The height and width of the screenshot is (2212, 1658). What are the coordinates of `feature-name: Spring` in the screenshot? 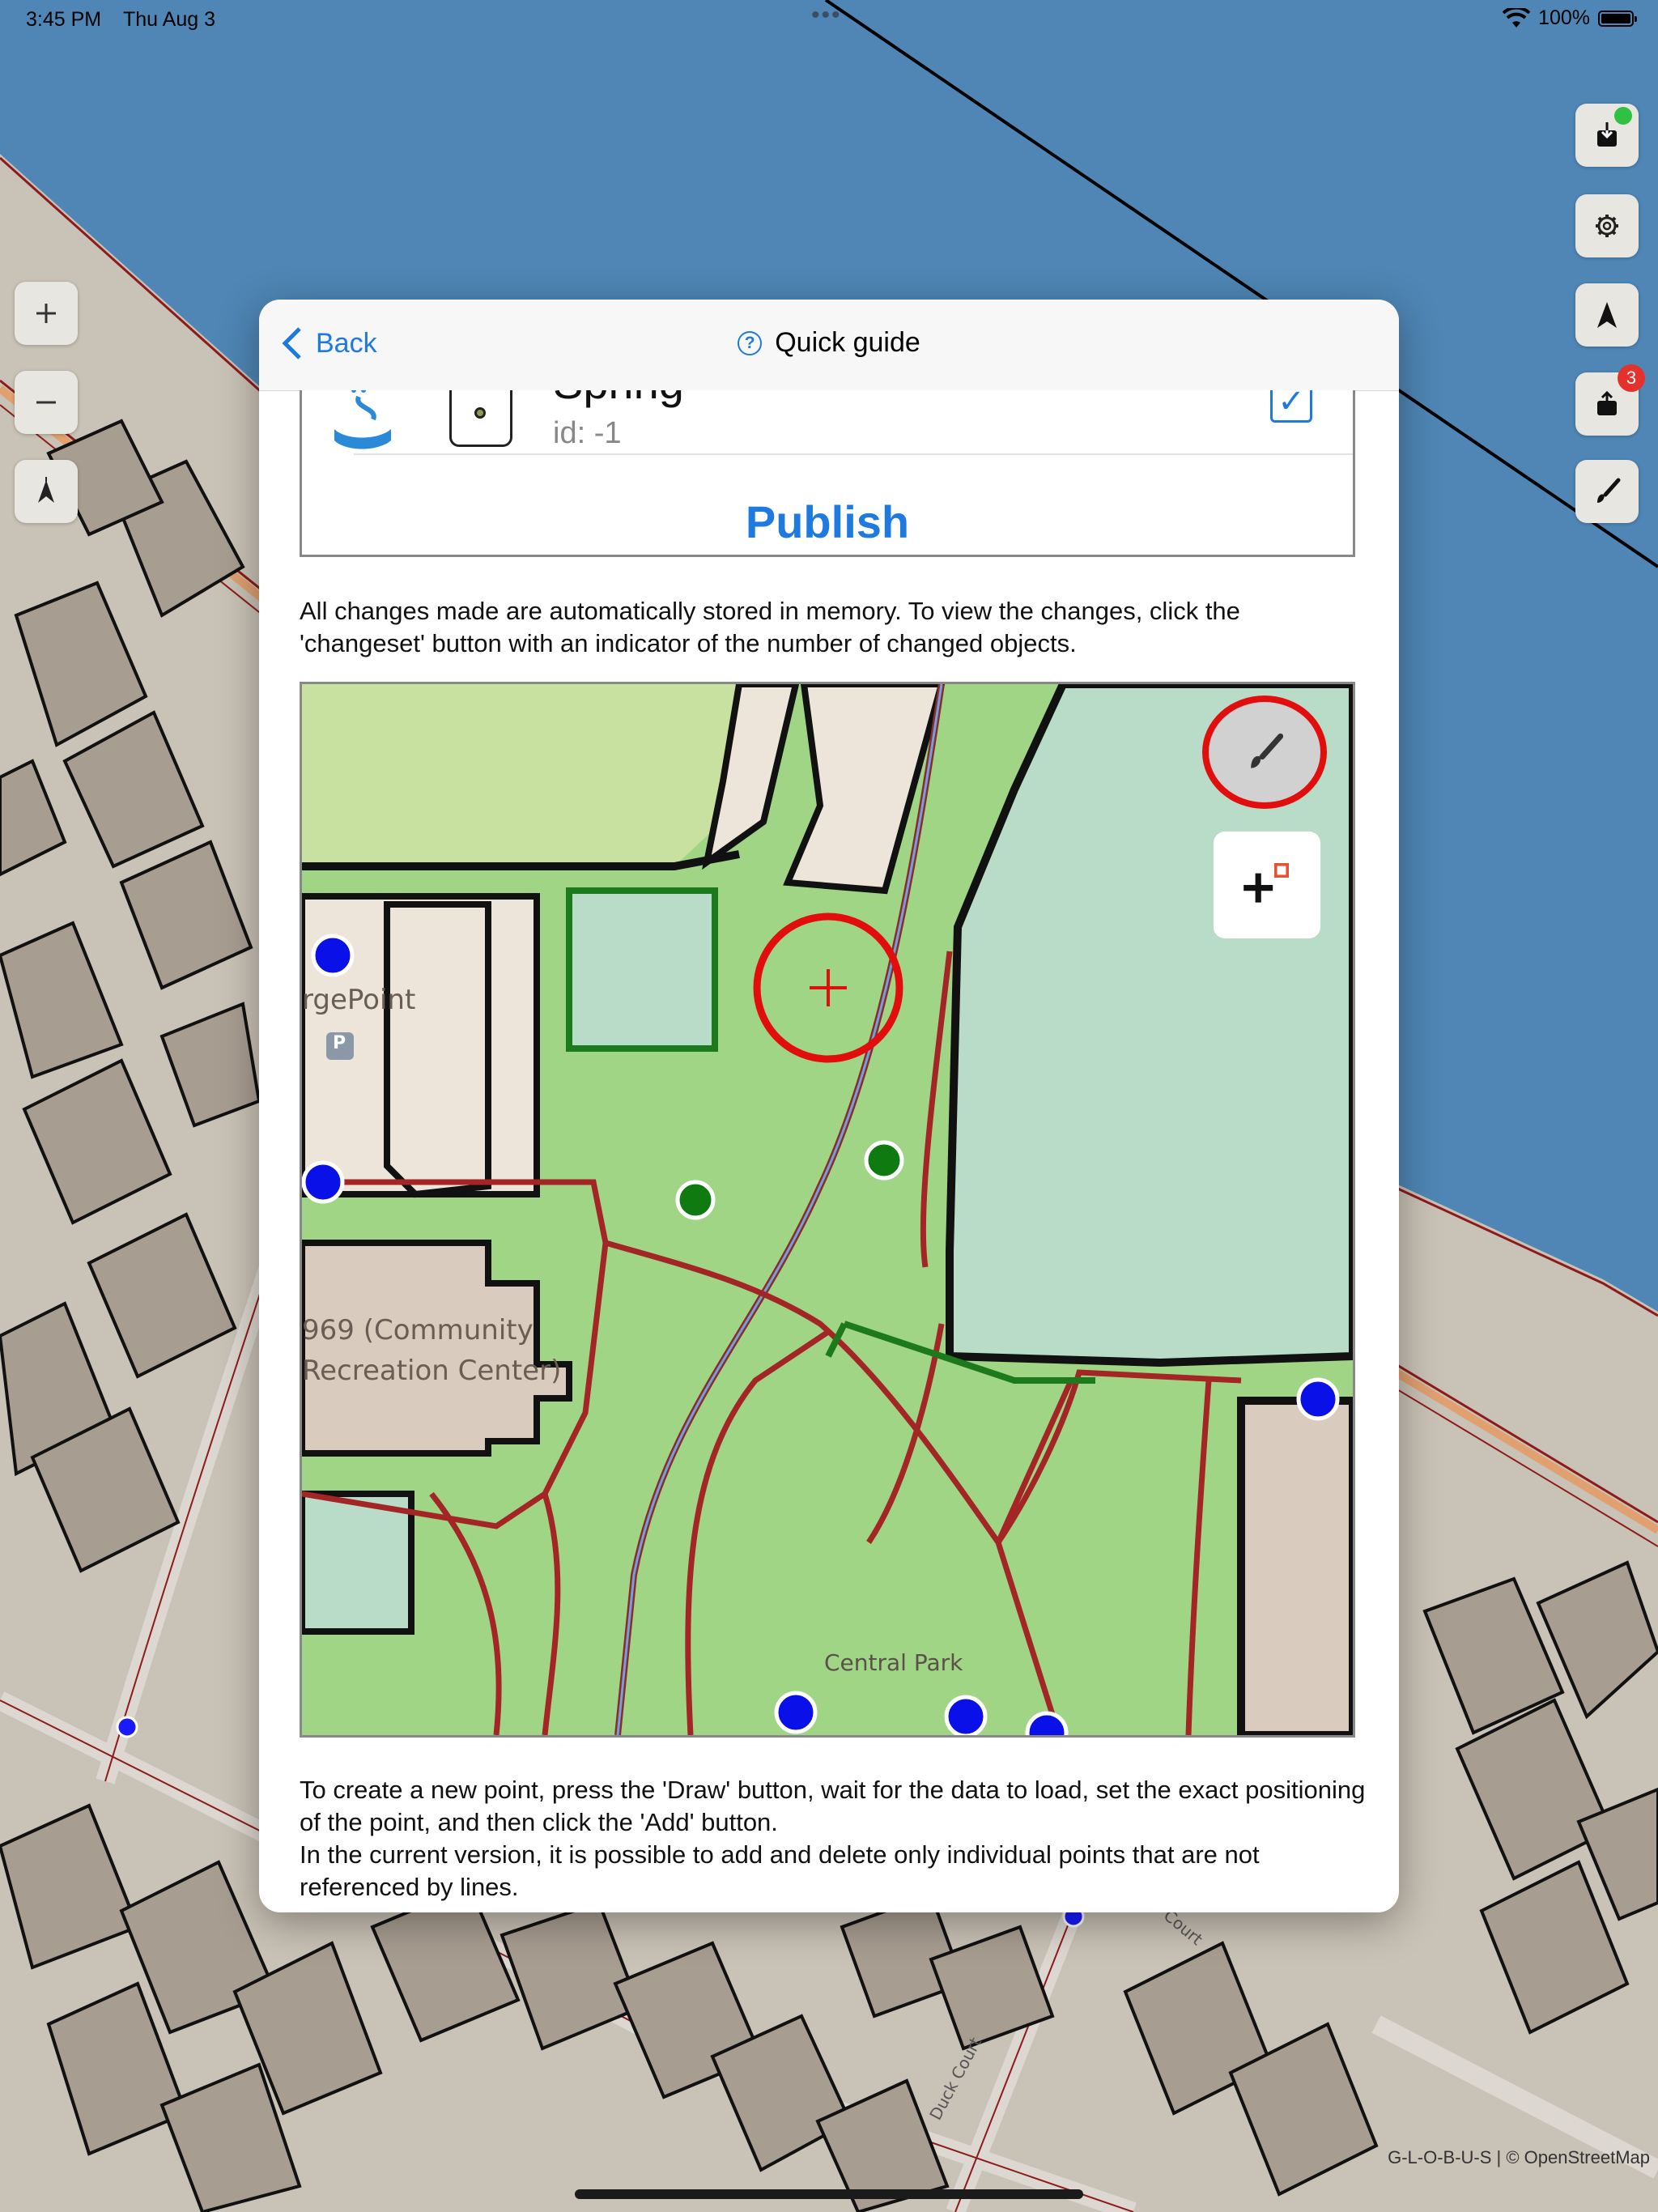 It's located at (618, 400).